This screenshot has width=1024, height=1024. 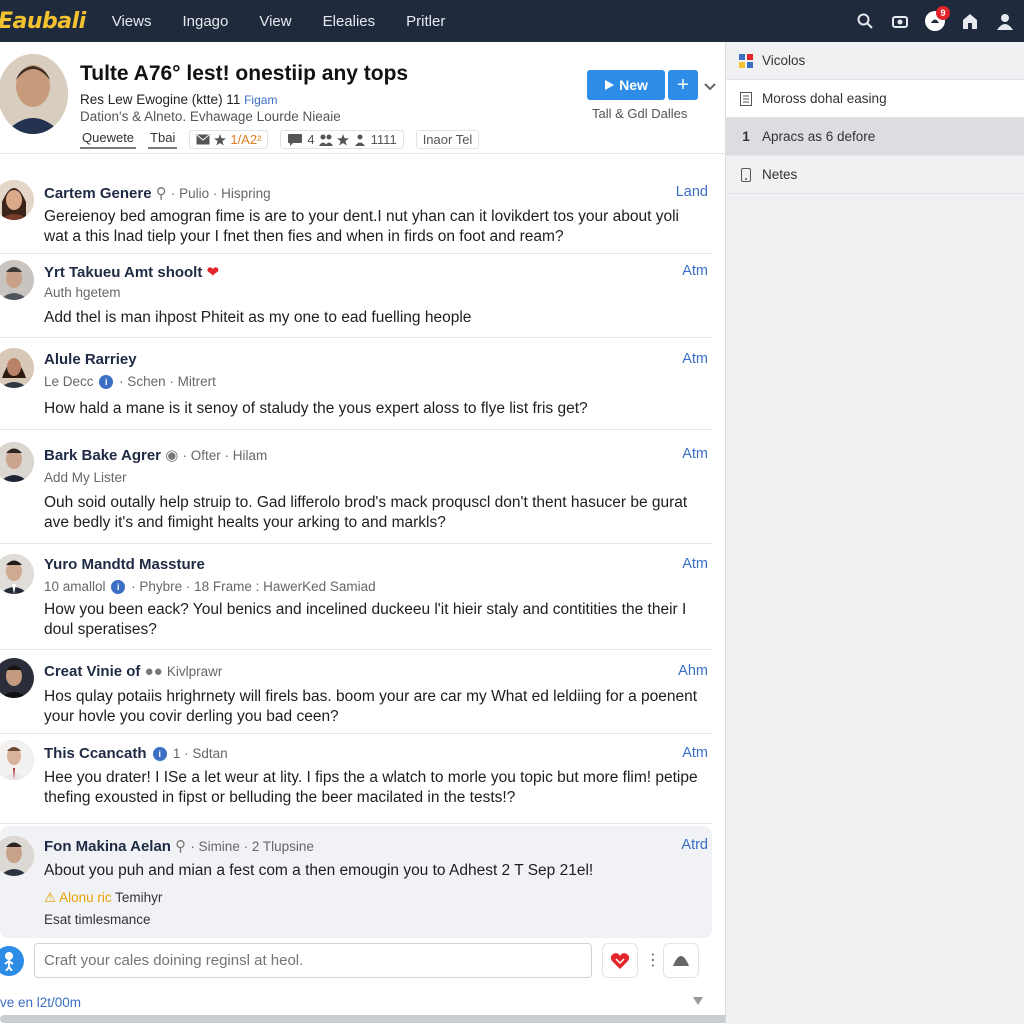 What do you see at coordinates (260, 100) in the screenshot?
I see `header-subtitle-link: Figam` at bounding box center [260, 100].